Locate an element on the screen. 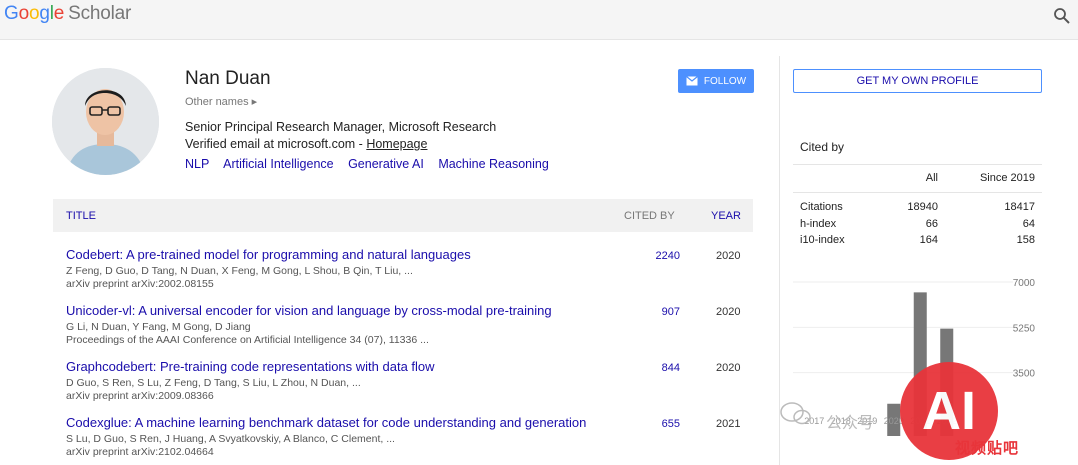  envelope-icon is located at coordinates (691, 81).